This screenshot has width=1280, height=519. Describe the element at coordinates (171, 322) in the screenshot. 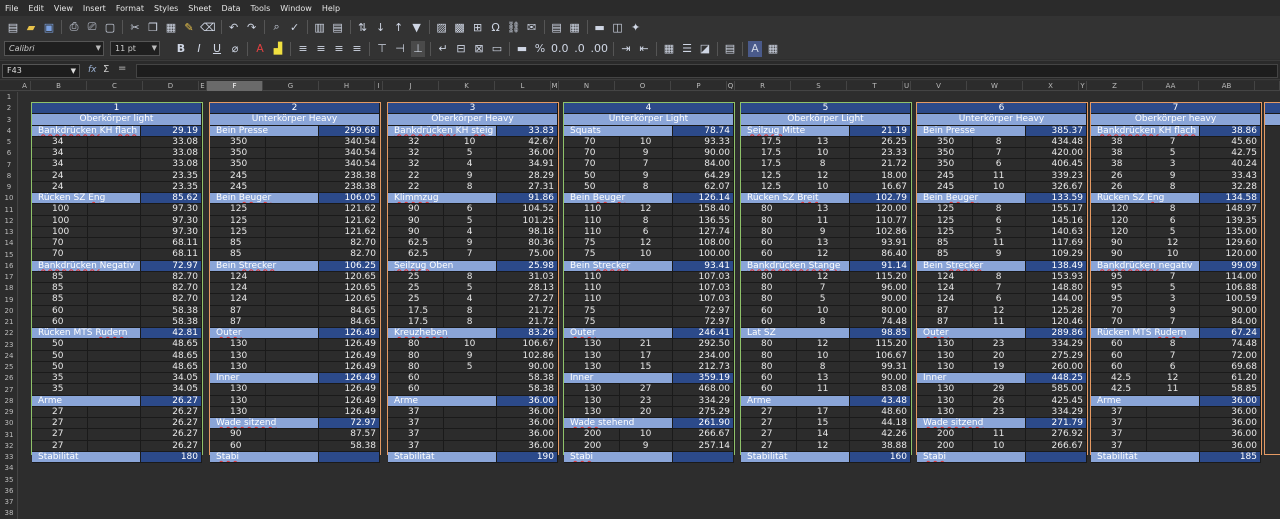

I see `cell: 58.38` at that location.